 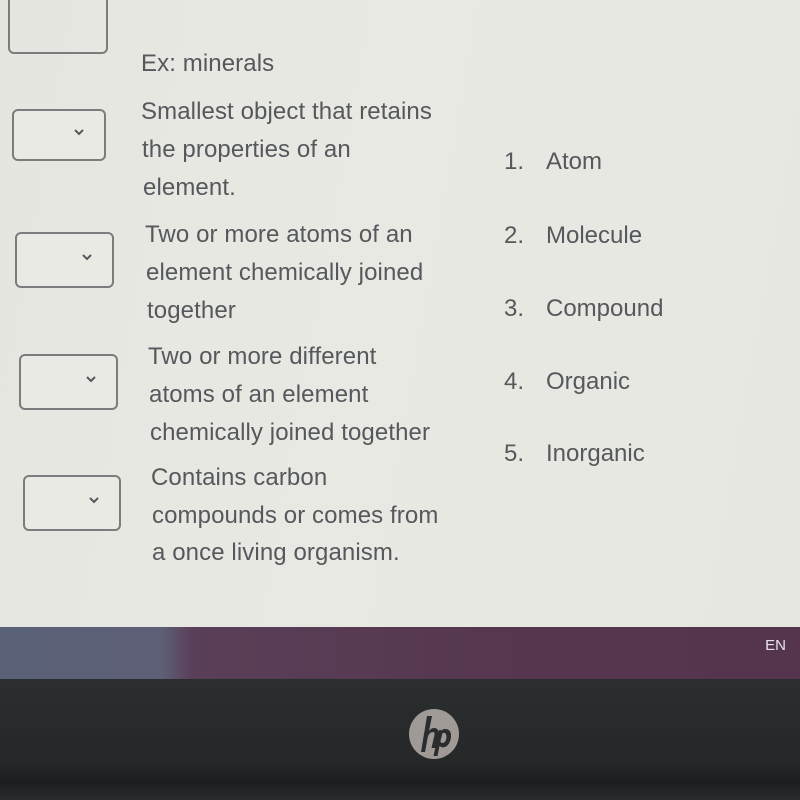 I want to click on answer-number: 2., so click(x=514, y=235).